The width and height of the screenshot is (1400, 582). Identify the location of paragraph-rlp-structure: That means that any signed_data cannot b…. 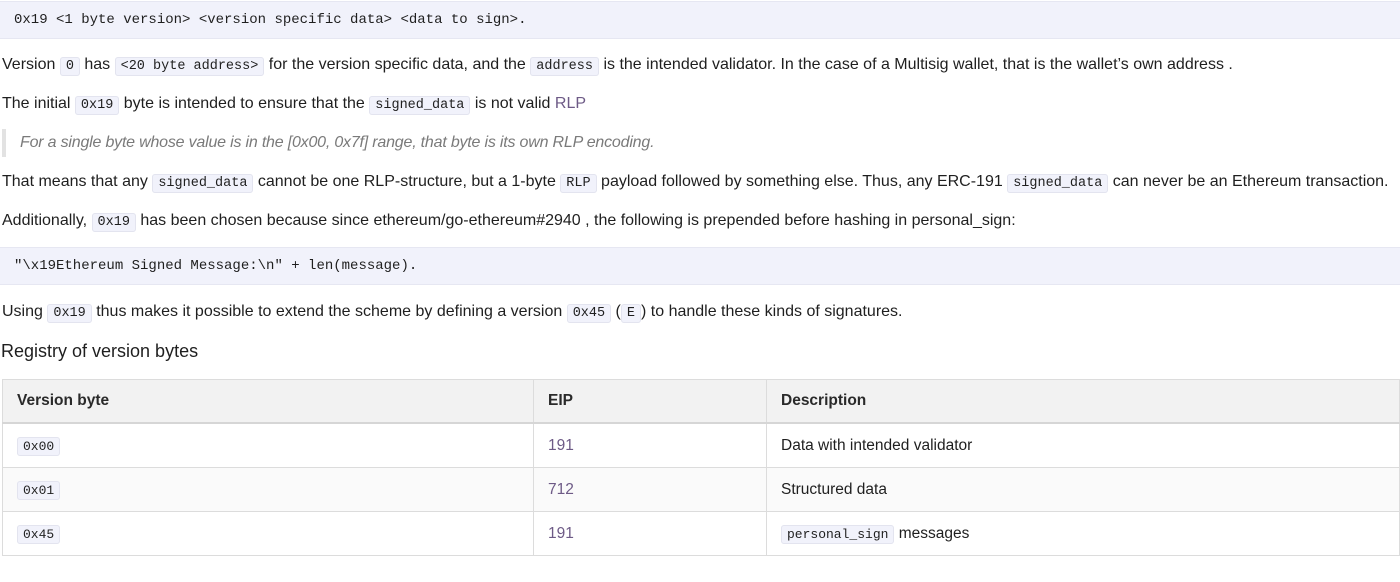
(695, 183).